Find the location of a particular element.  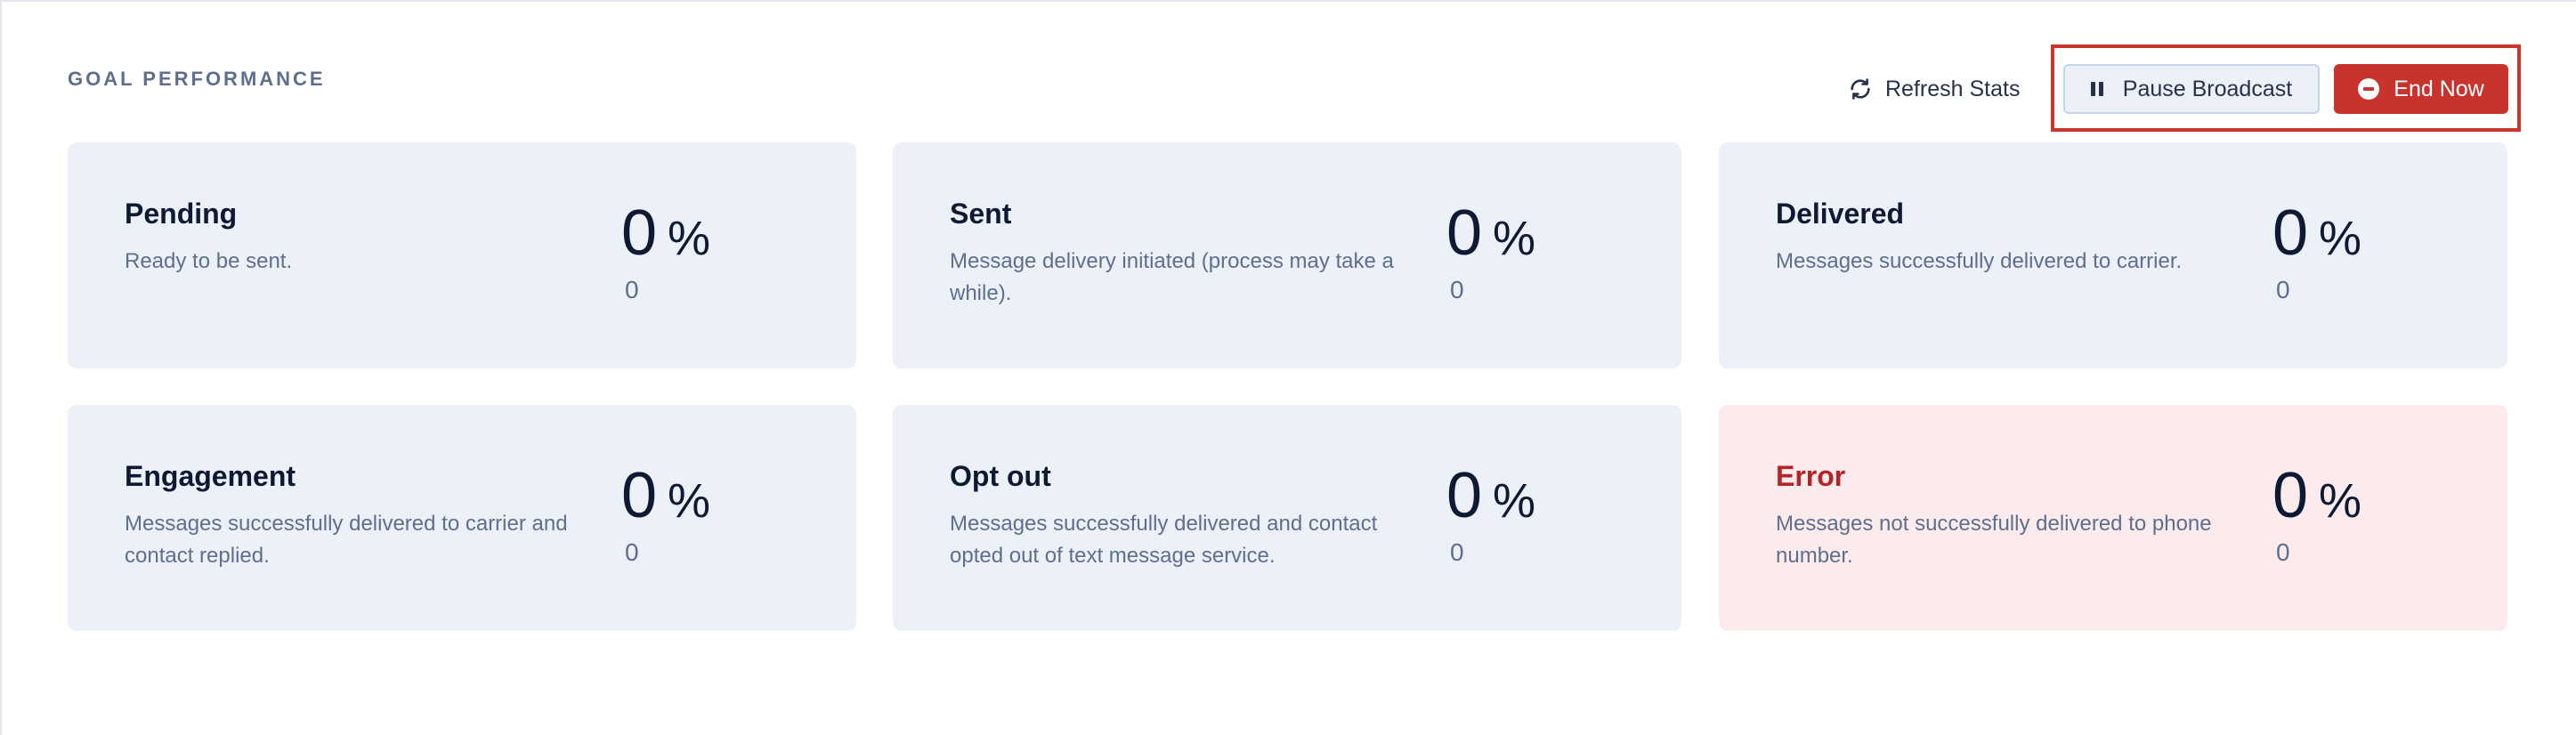

stat-card-pending: Pending Ready to be sent. 0 % 0 is located at coordinates (462, 255).